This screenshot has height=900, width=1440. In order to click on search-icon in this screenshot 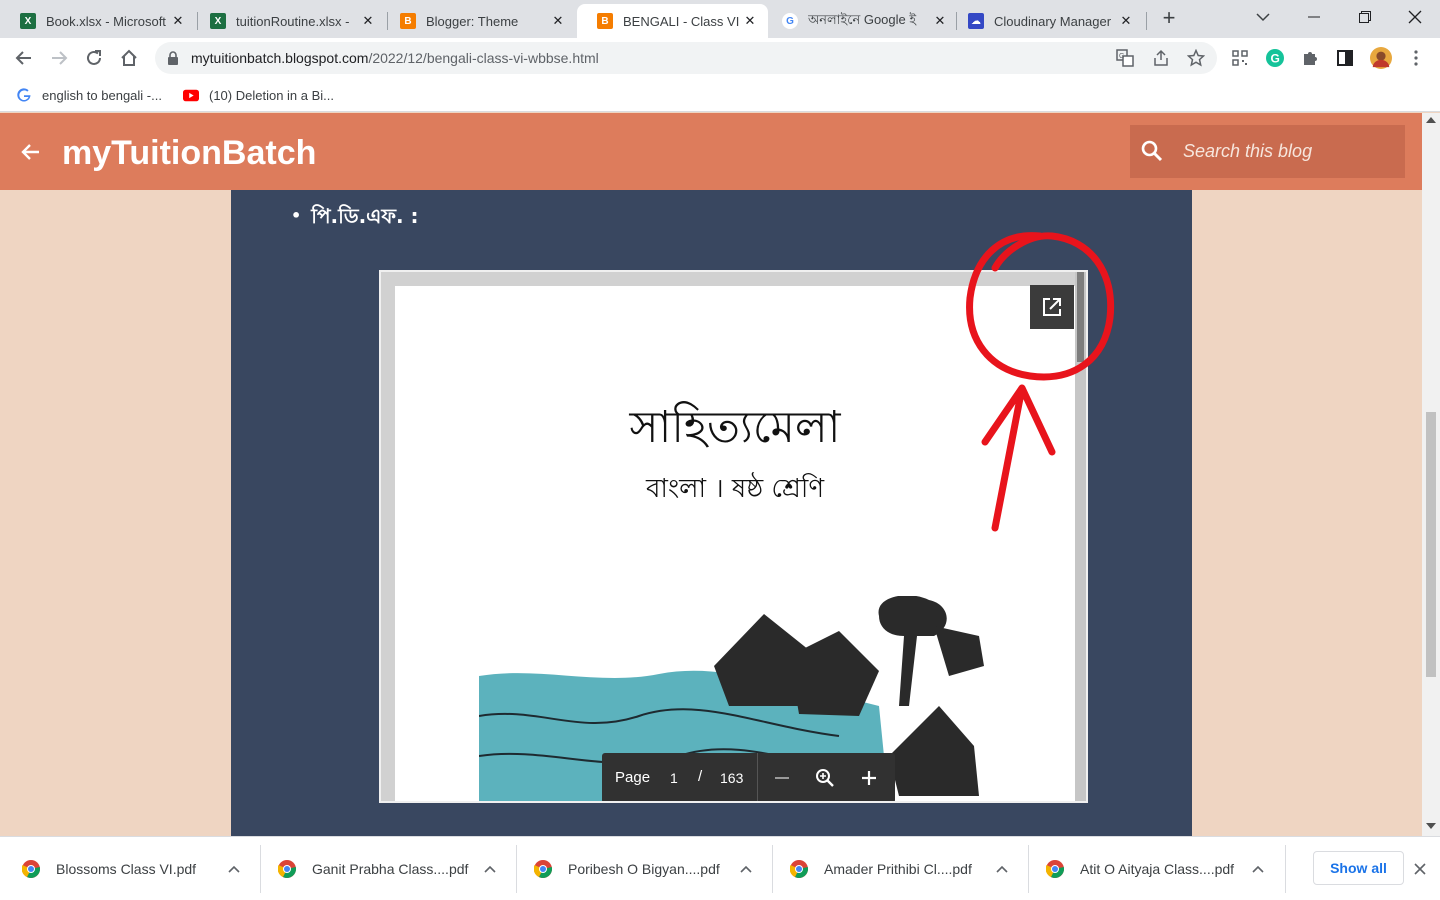, I will do `click(1152, 153)`.